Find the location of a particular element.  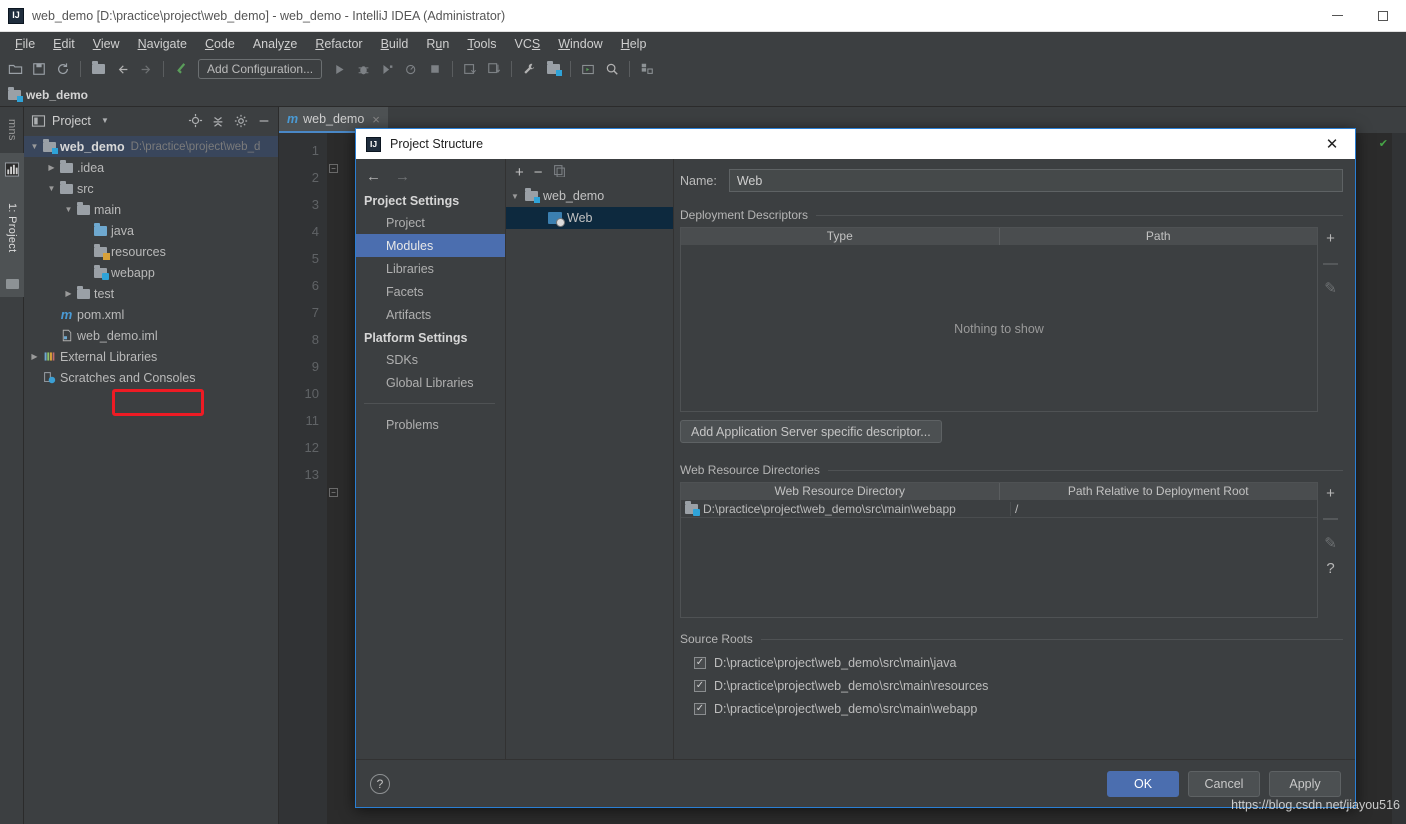

project-panel-title: Project is located at coordinates (71, 121).